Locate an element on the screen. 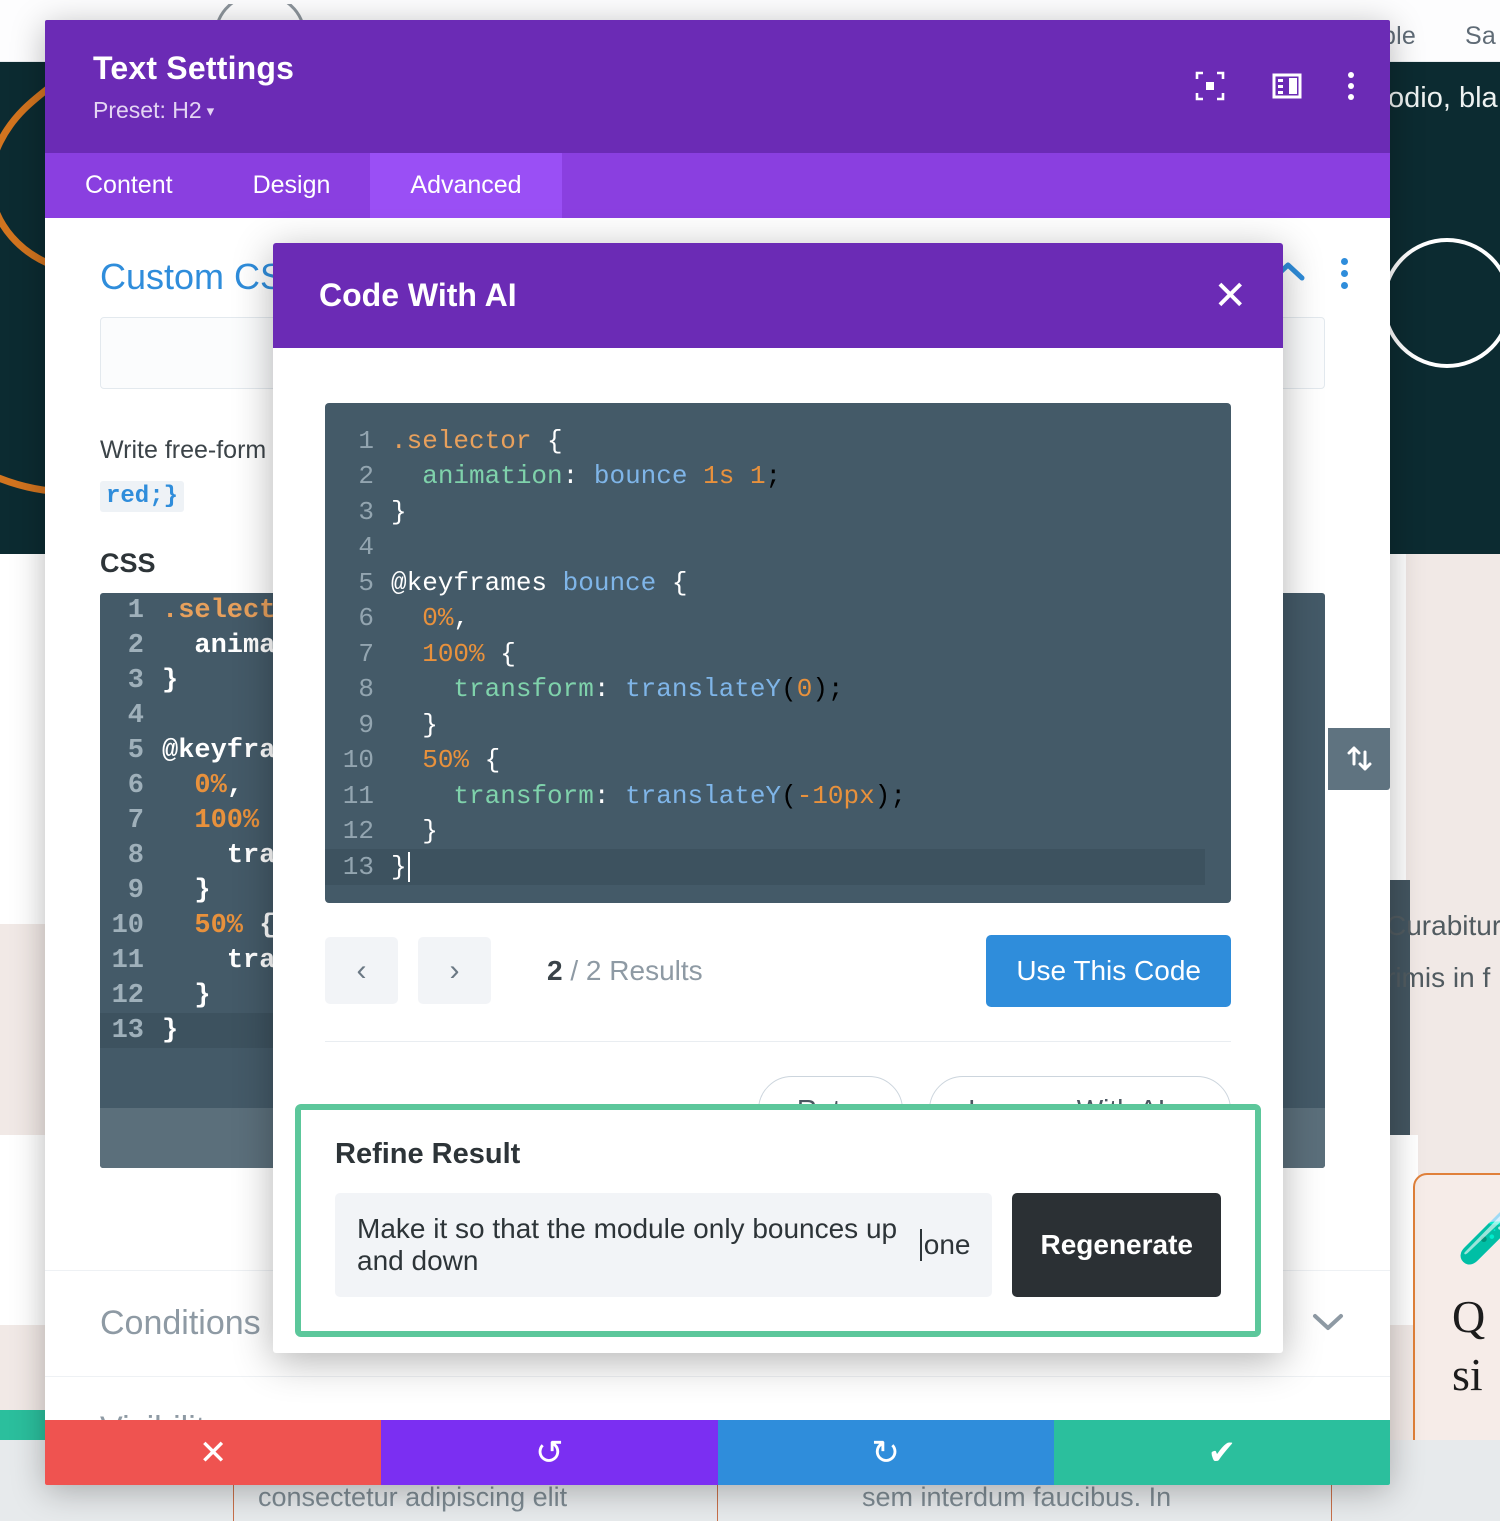  ai-code-line: 9 } is located at coordinates (778, 725).